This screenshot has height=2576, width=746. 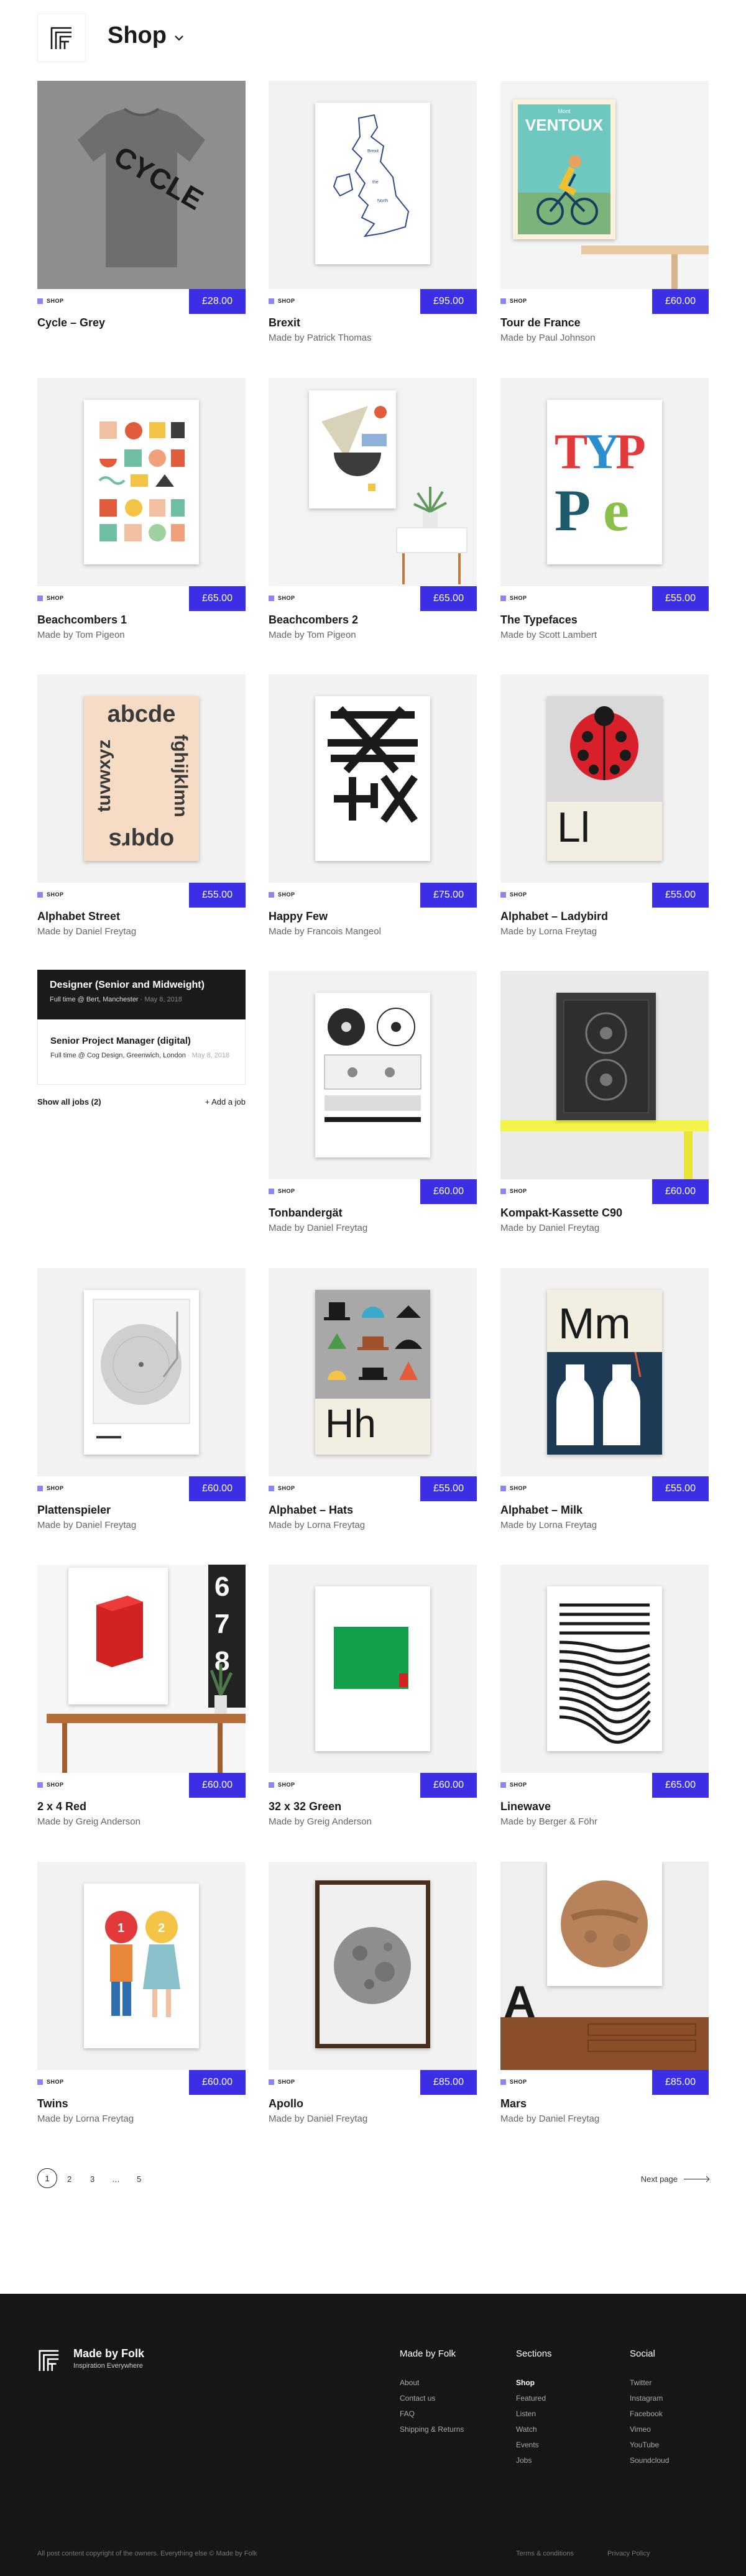 What do you see at coordinates (373, 185) in the screenshot?
I see `product-image: Brexit the North` at bounding box center [373, 185].